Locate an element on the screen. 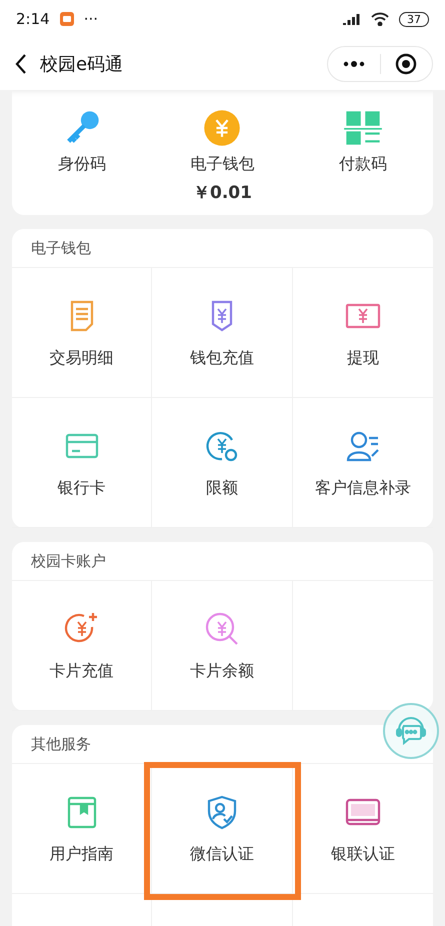  quick-label: 电子钱包 is located at coordinates (222, 164).